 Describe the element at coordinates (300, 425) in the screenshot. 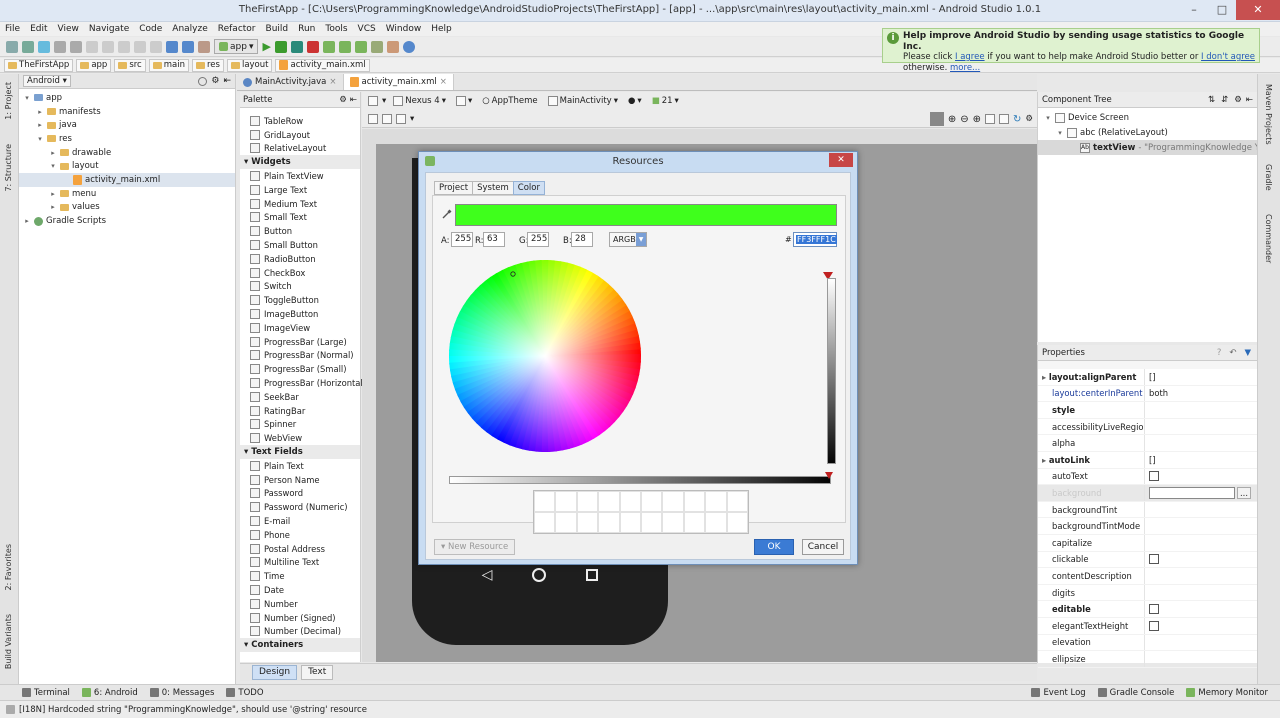

I see `palette-item: Spinner` at that location.